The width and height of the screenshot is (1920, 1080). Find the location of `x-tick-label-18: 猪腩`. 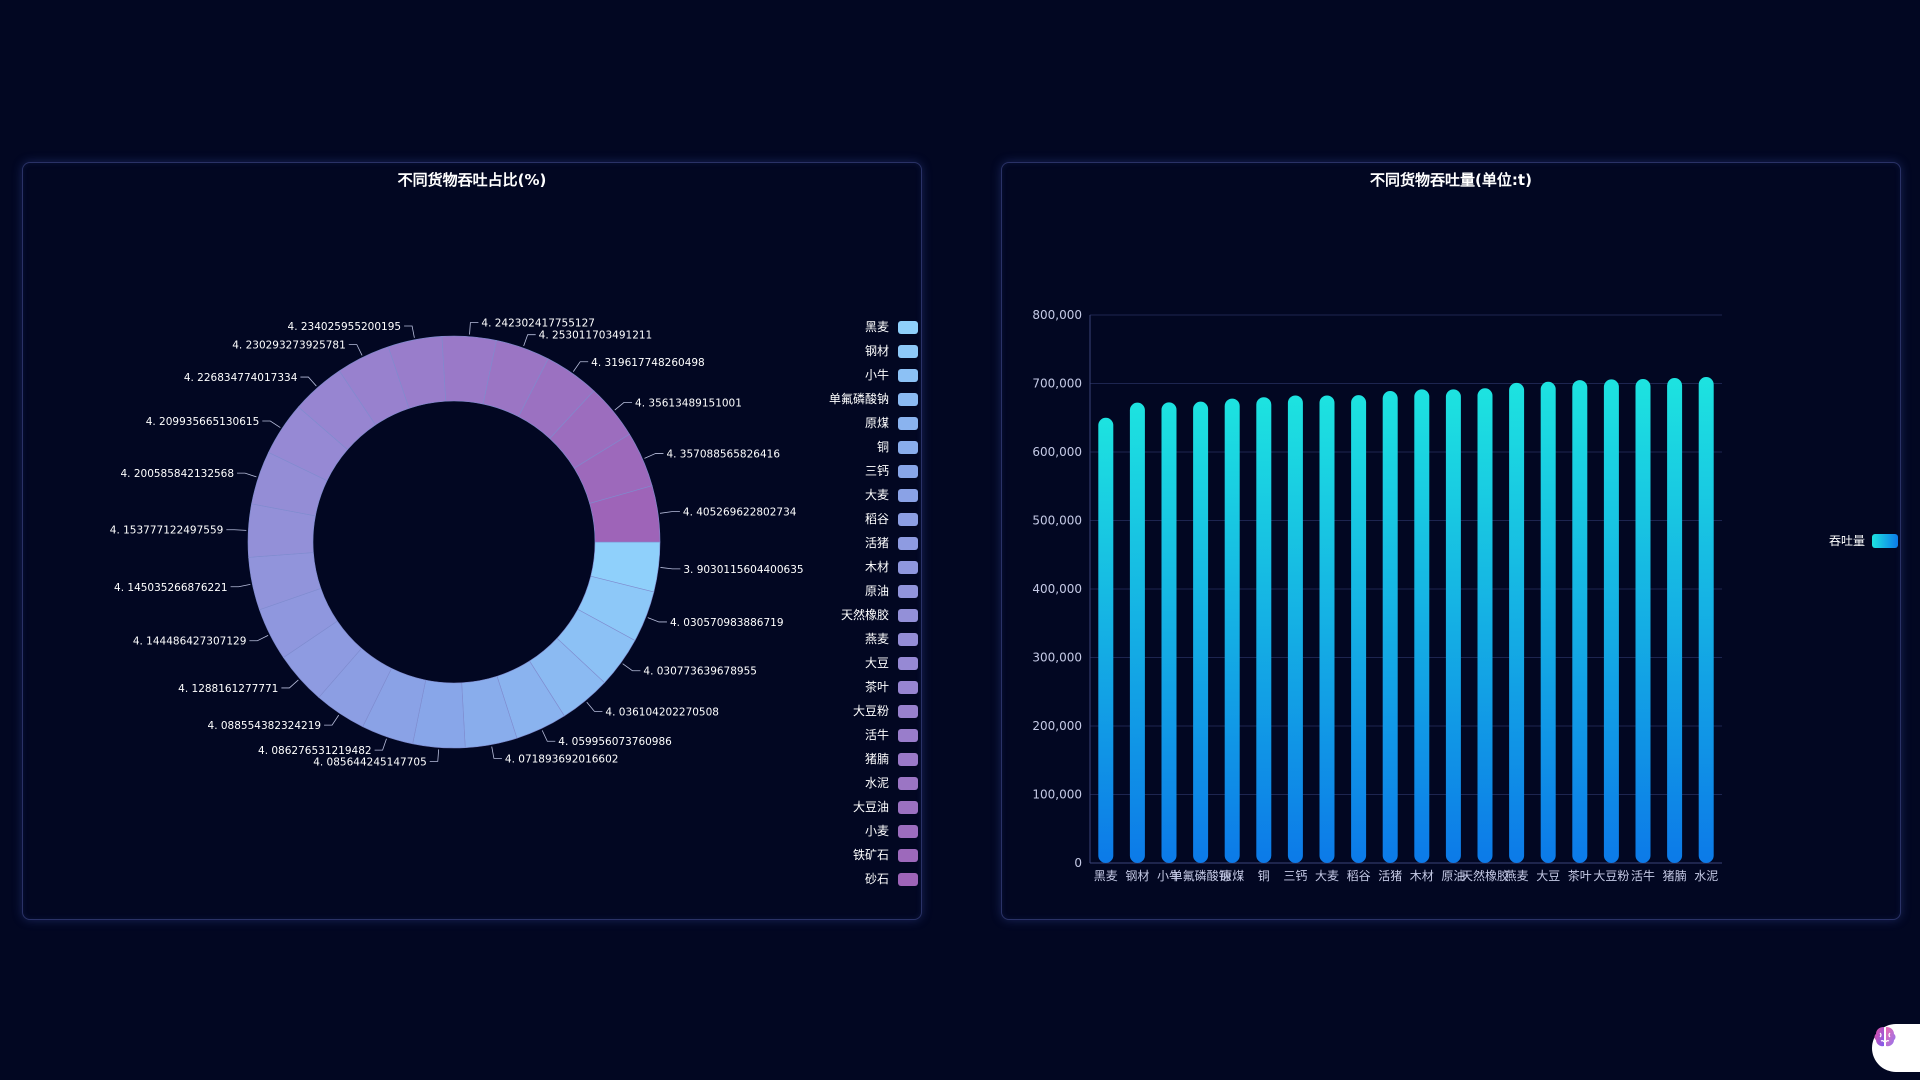

x-tick-label-18: 猪腩 is located at coordinates (1675, 875).